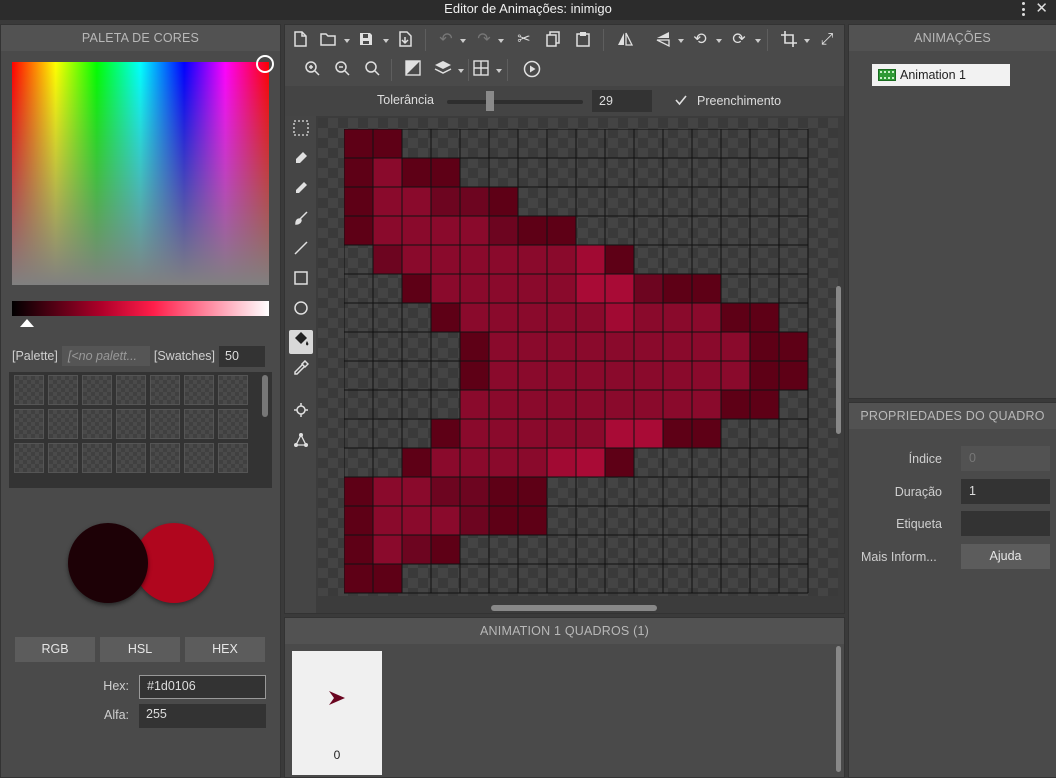  What do you see at coordinates (202, 687) in the screenshot?
I see `hex-input: #1d0106` at bounding box center [202, 687].